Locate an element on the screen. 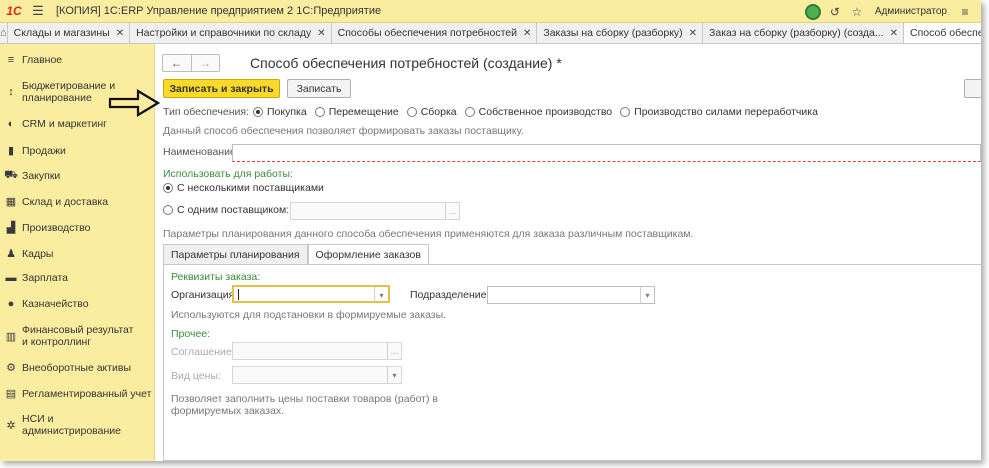 The width and height of the screenshot is (989, 468). settings-menu-icon: ≡ is located at coordinates (965, 12).